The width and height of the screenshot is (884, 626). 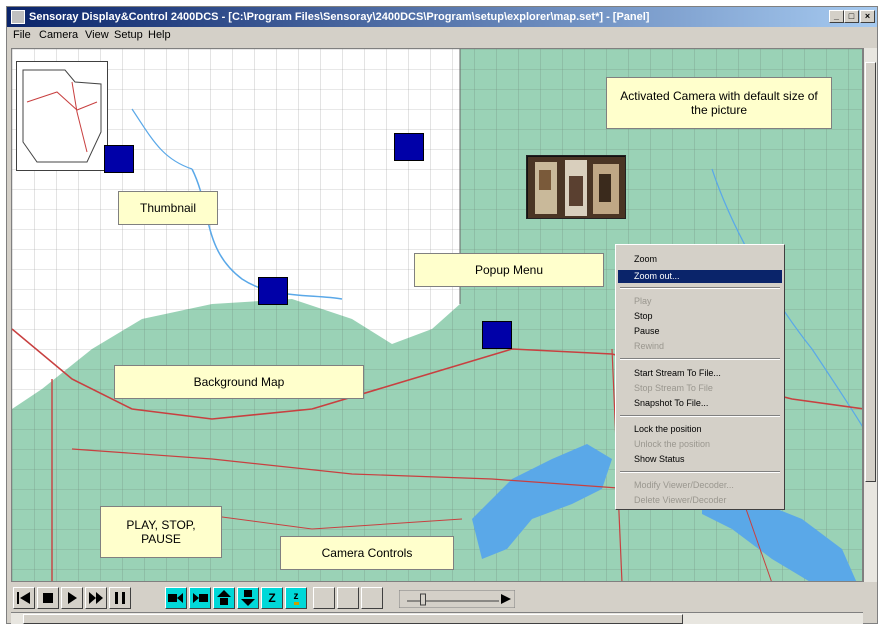 I want to click on callout-popup-menu: Popup Menu, so click(x=509, y=270).